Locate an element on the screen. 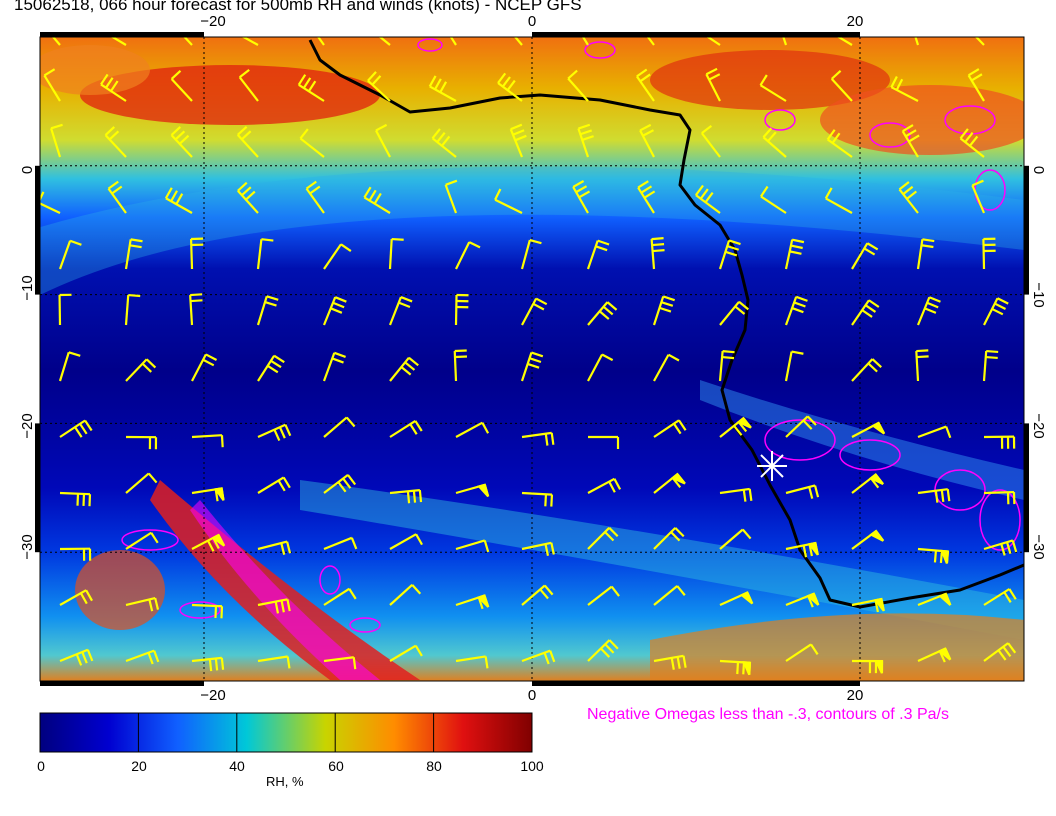 This screenshot has height=816, width=1056. right-lat-label: −20 is located at coordinates (1038, 425).